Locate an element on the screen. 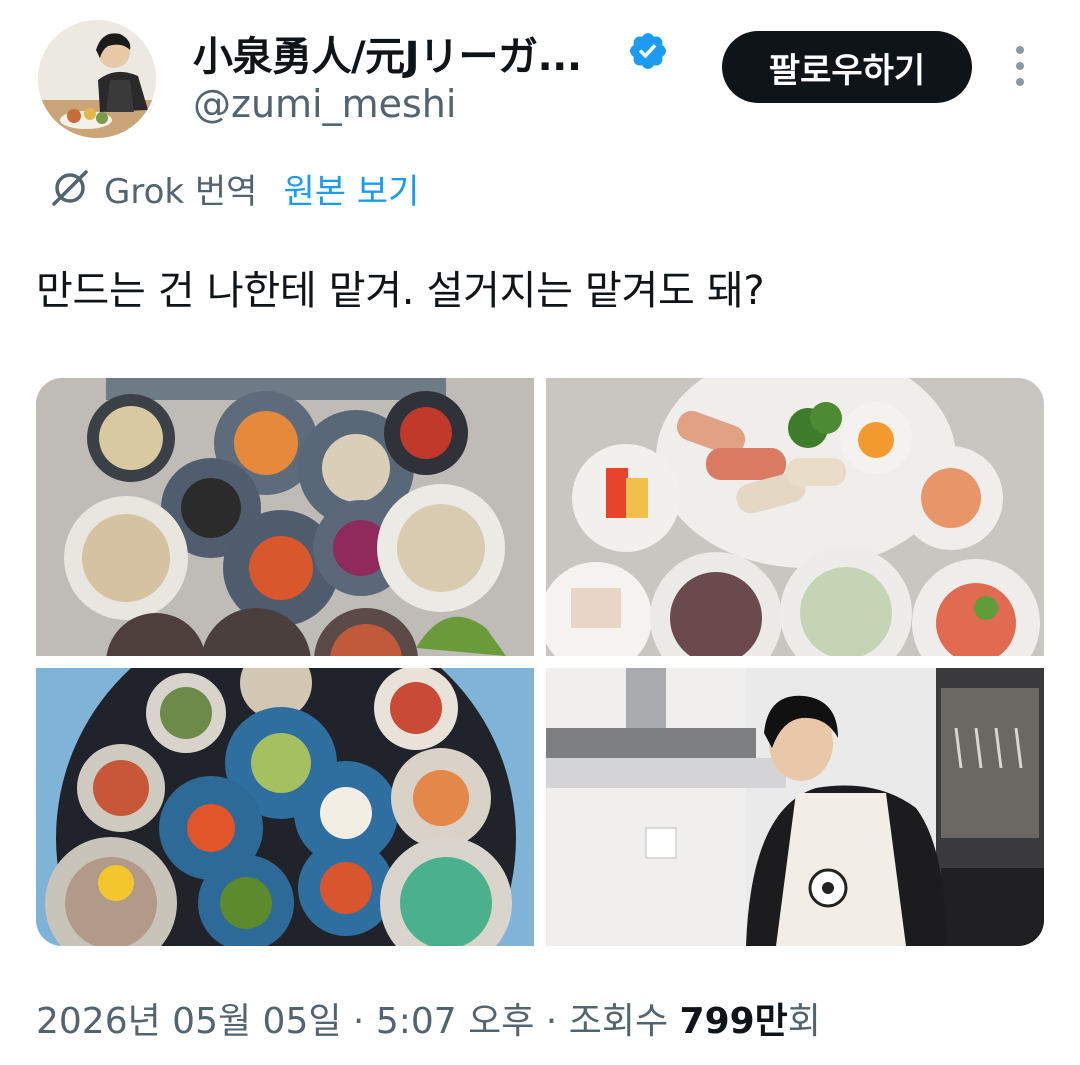 The width and height of the screenshot is (1080, 1065). tweet-meta: 2026년 05월 05일 · 5:07 오후 · 조회수 799만회 is located at coordinates (428, 1018).